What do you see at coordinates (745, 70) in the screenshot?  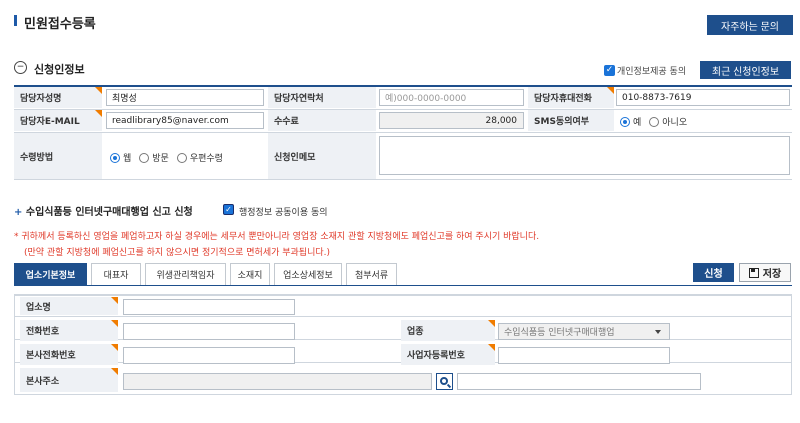 I see `recent-applicant-button: 최근 신청인정보` at bounding box center [745, 70].